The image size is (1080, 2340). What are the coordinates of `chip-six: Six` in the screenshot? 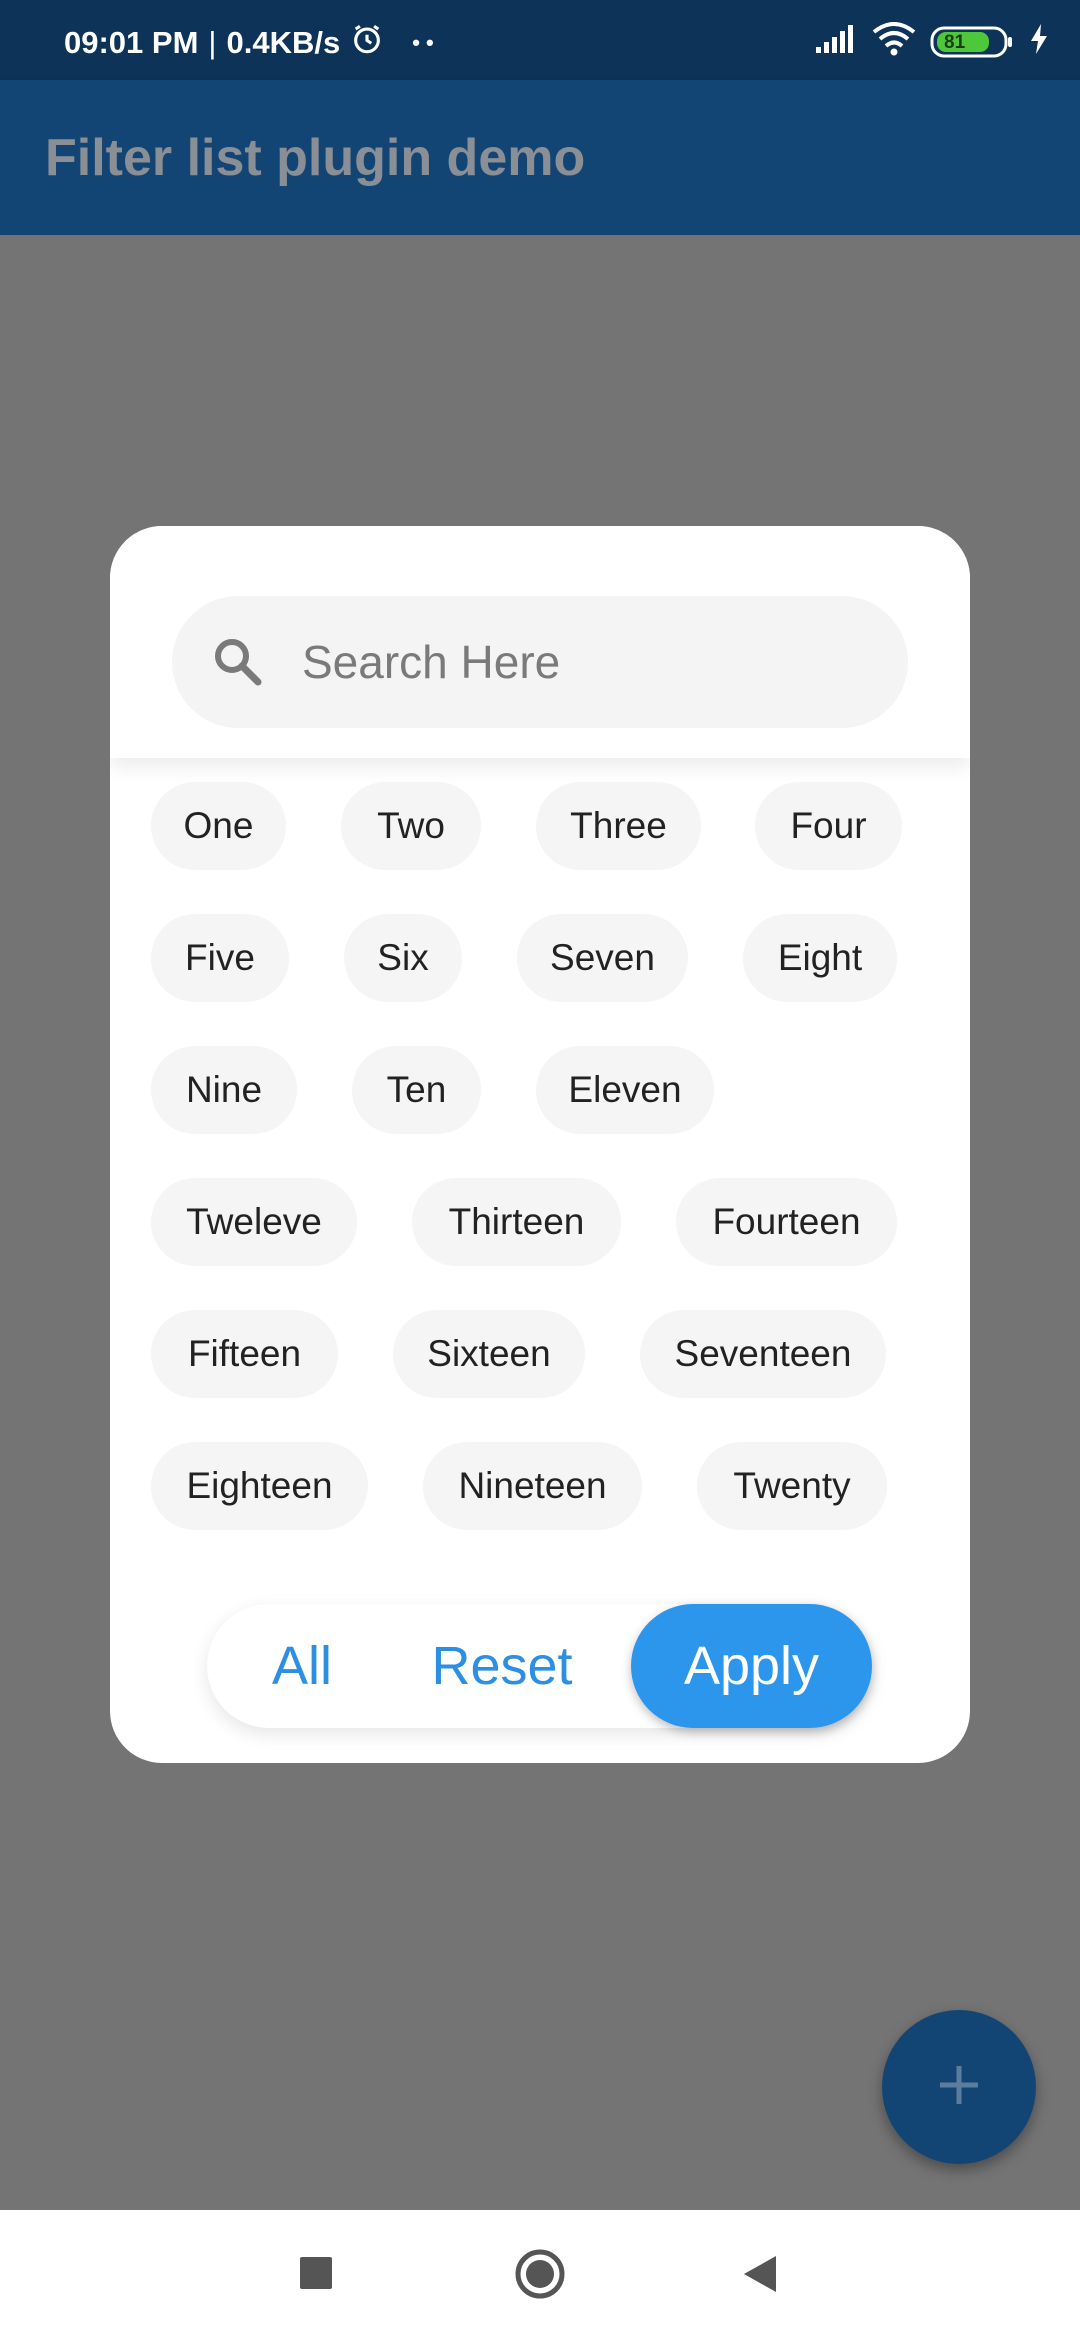 It's located at (403, 958).